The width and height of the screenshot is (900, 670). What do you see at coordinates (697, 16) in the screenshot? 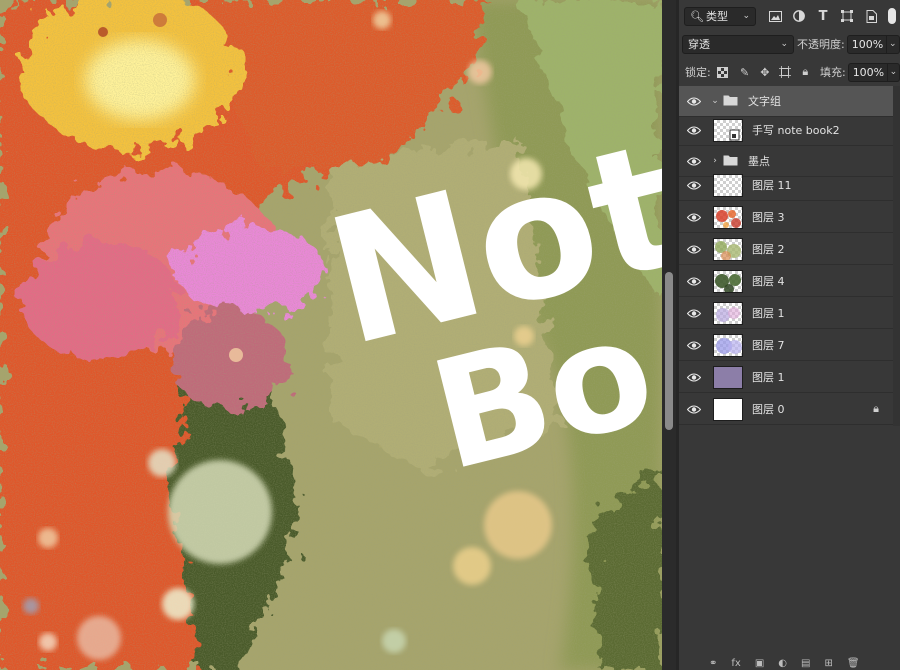
I see `search-icon: 🔍︎` at bounding box center [697, 16].